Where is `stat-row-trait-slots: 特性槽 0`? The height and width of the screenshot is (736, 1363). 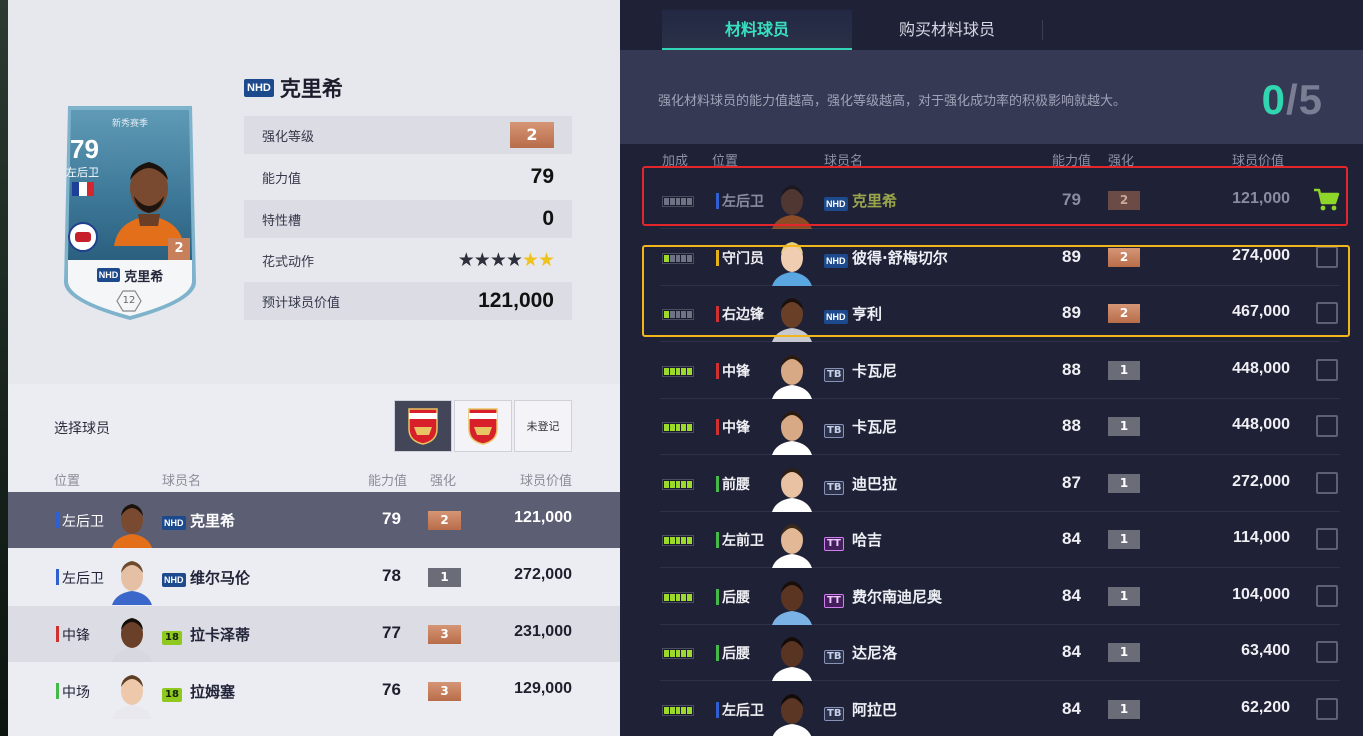 stat-row-trait-slots: 特性槽 0 is located at coordinates (408, 219).